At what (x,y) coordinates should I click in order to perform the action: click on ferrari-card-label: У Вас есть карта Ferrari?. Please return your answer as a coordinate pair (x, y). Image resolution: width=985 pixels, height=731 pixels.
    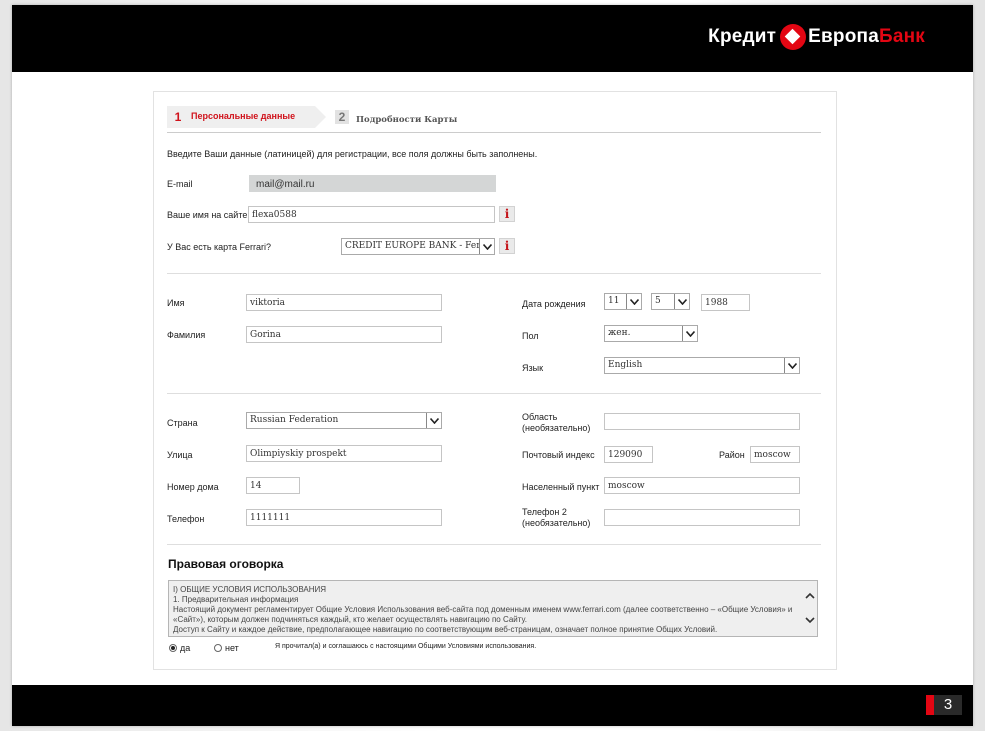
    Looking at the image, I should click on (219, 247).